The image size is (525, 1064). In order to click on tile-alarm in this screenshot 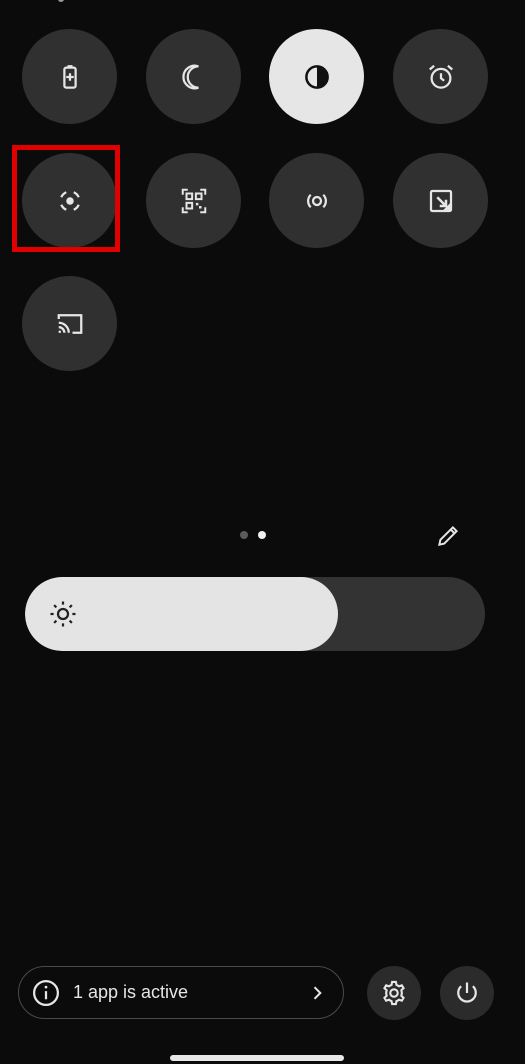, I will do `click(440, 76)`.